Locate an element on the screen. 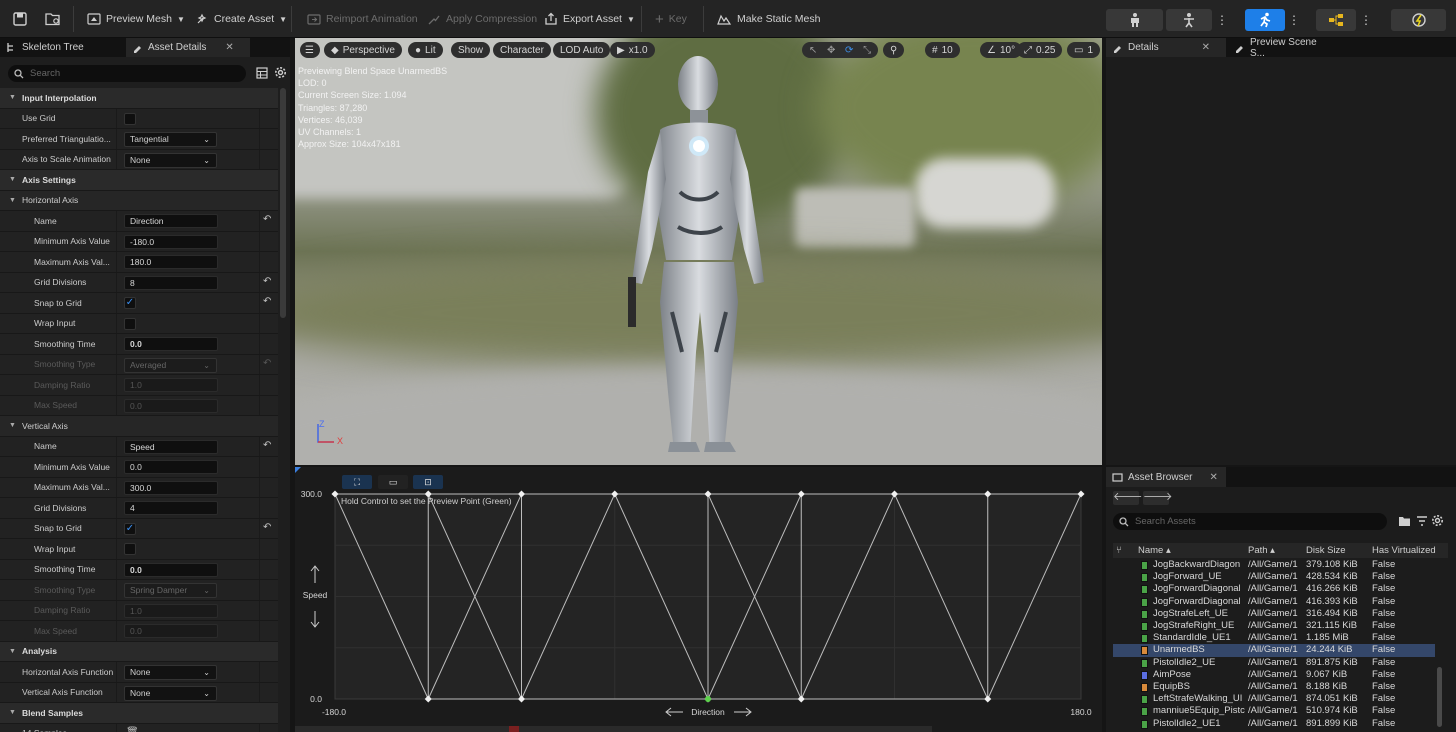  column-options-icon: ⑂ is located at coordinates (1119, 550).